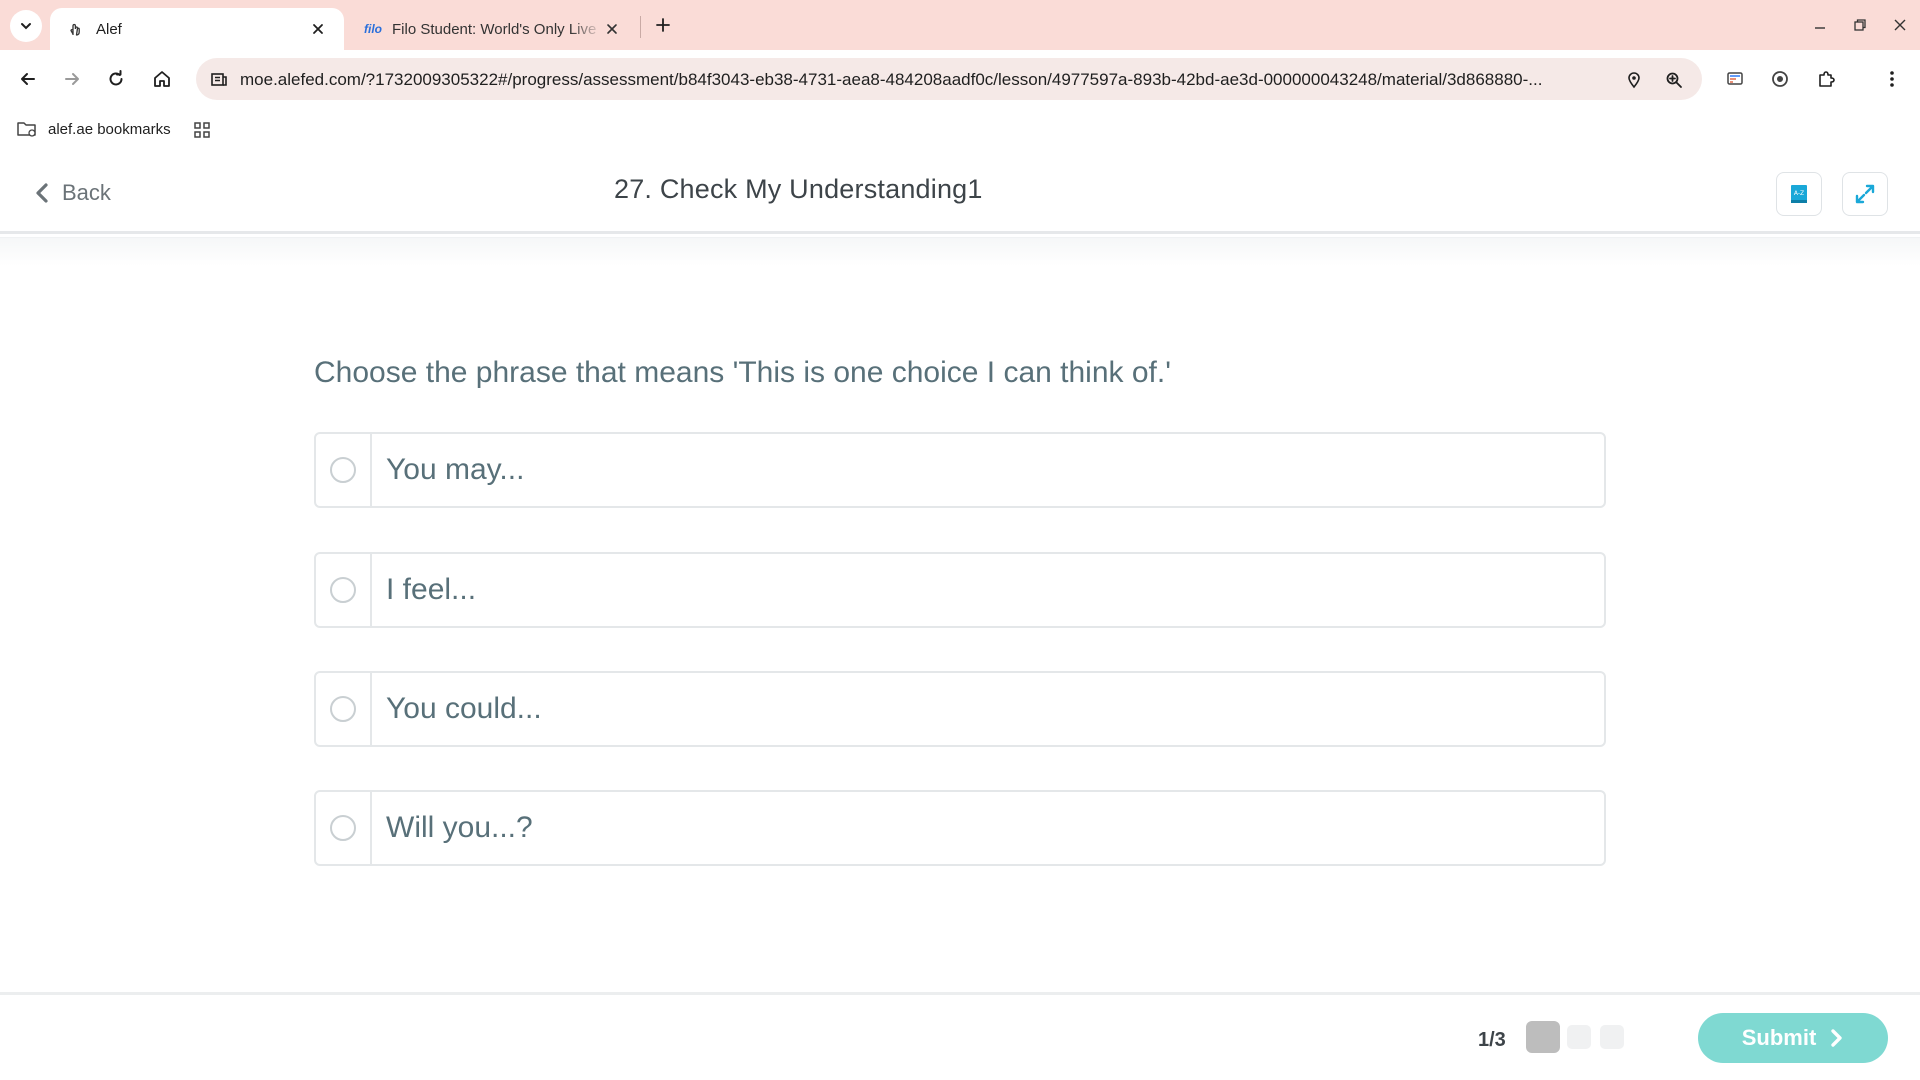  I want to click on puzzle-icon, so click(1827, 79).